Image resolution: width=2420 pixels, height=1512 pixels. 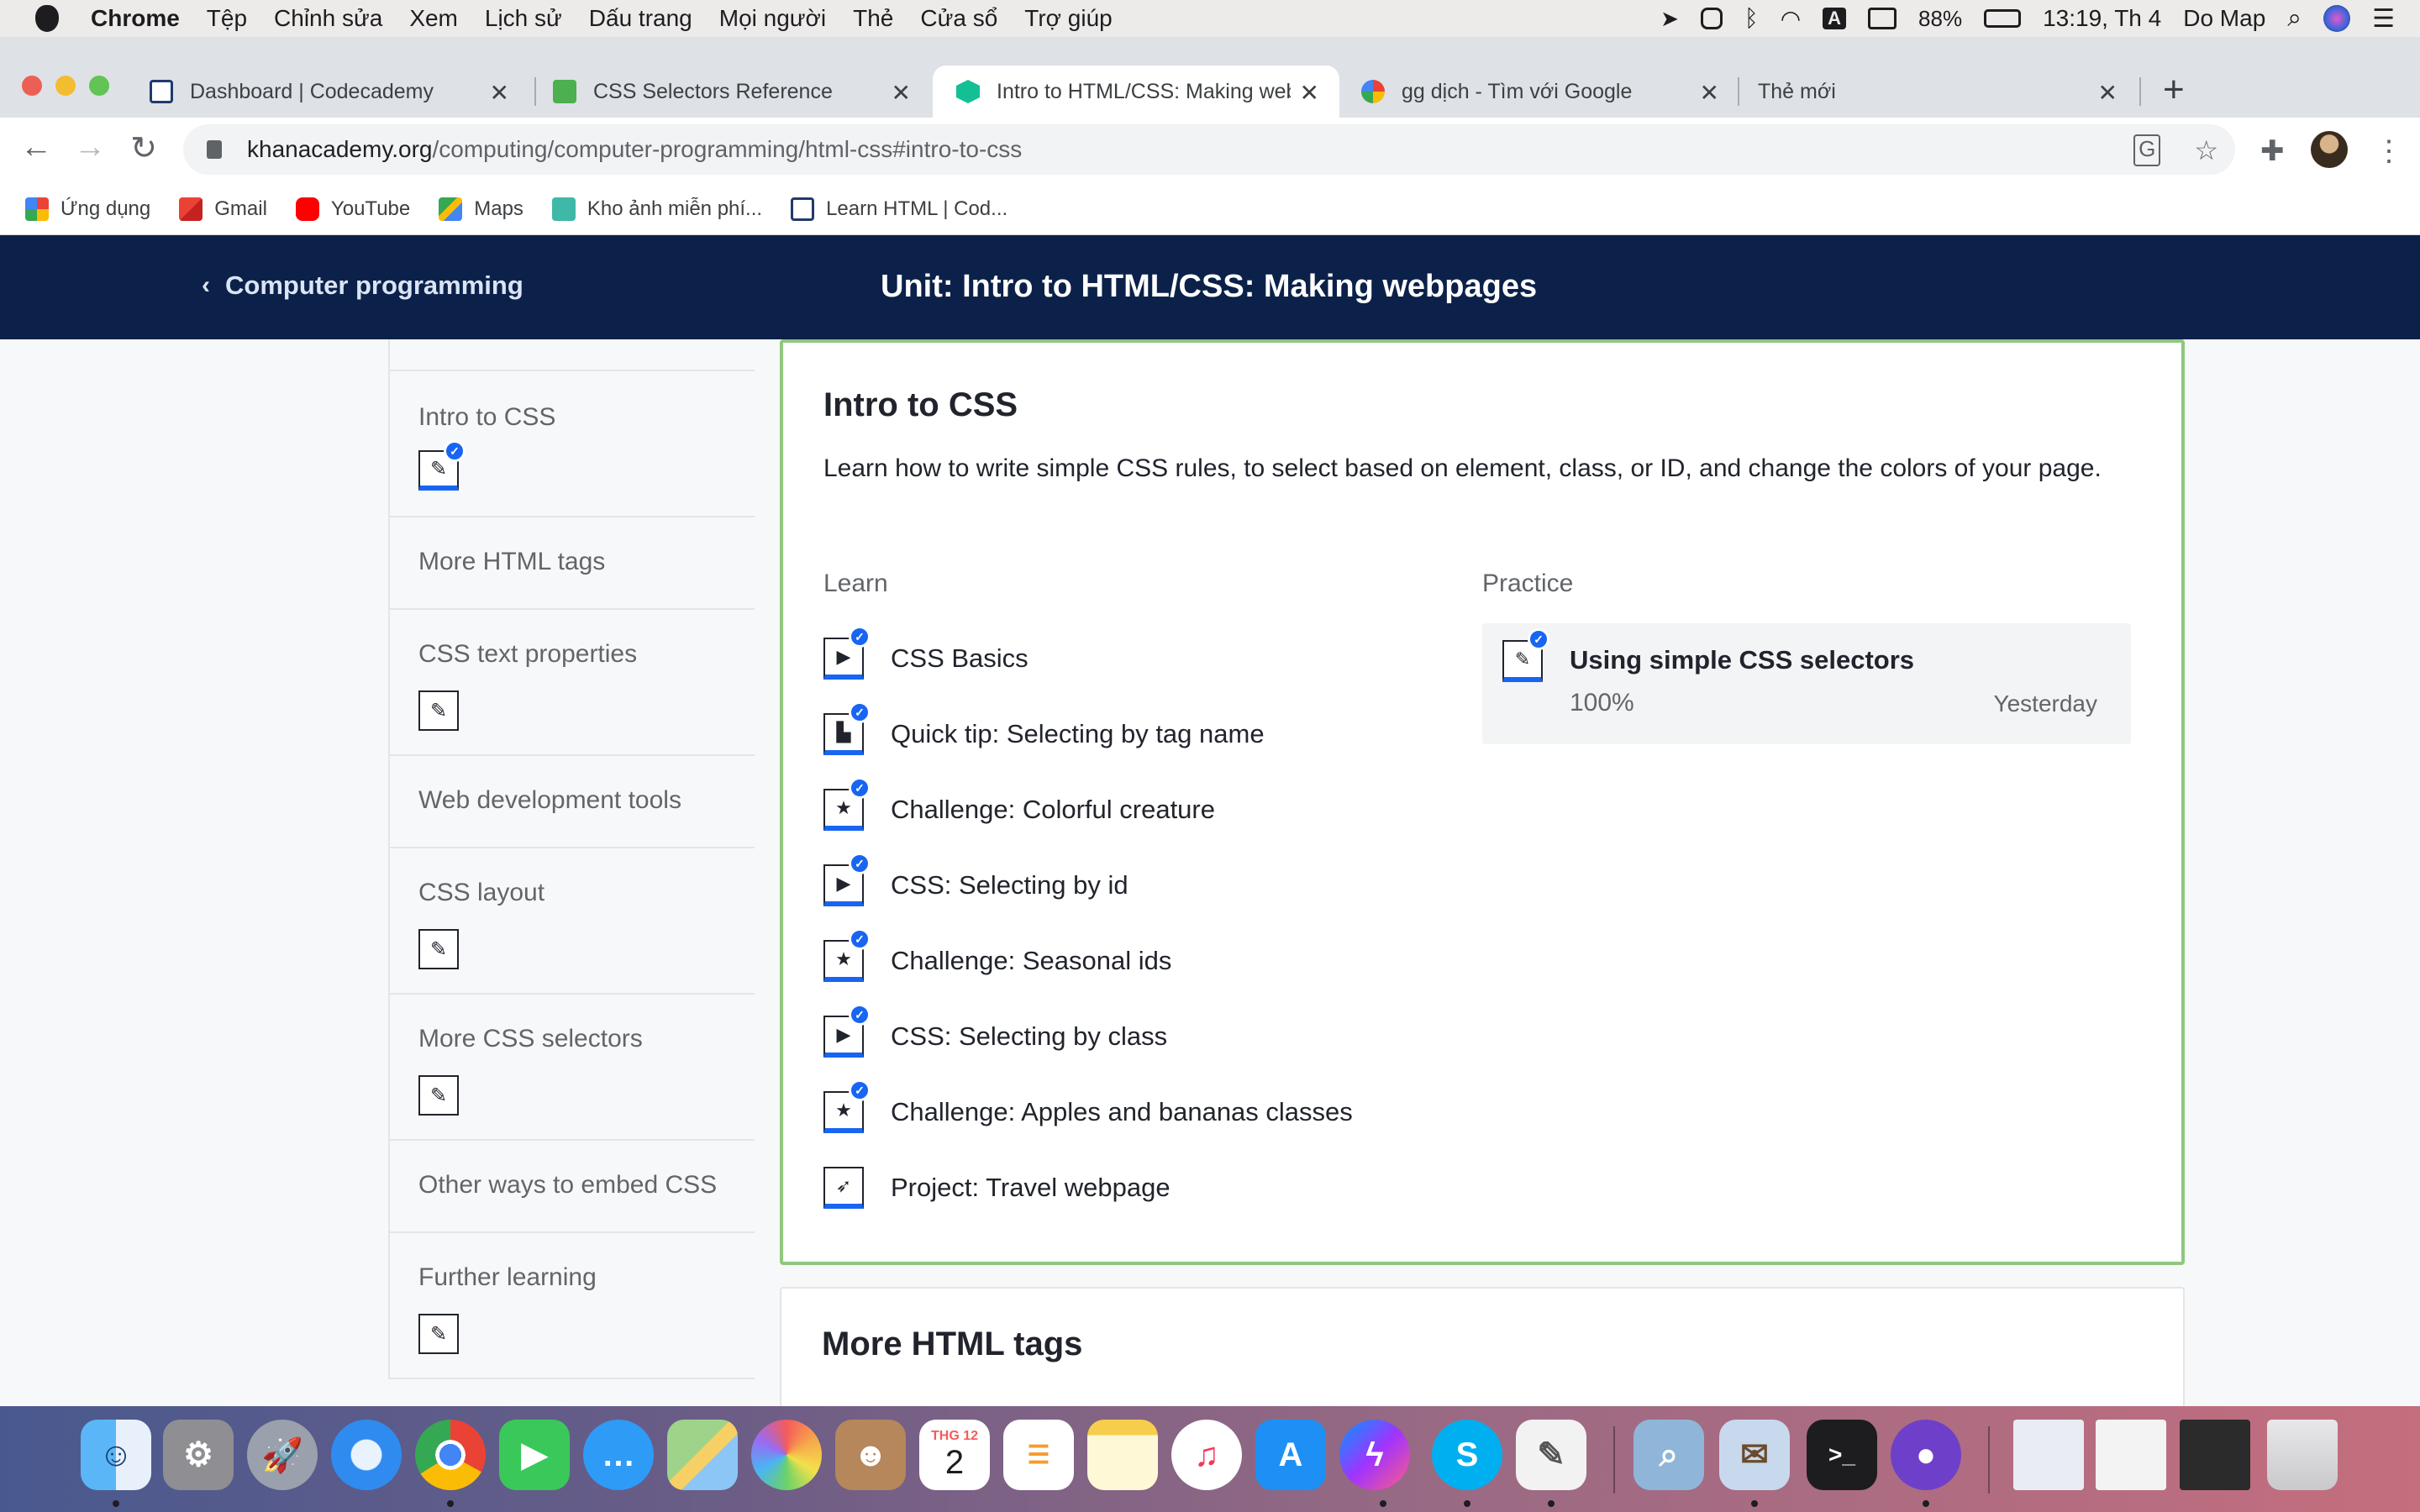 What do you see at coordinates (36, 147) in the screenshot?
I see `back-arrow-icon: ←` at bounding box center [36, 147].